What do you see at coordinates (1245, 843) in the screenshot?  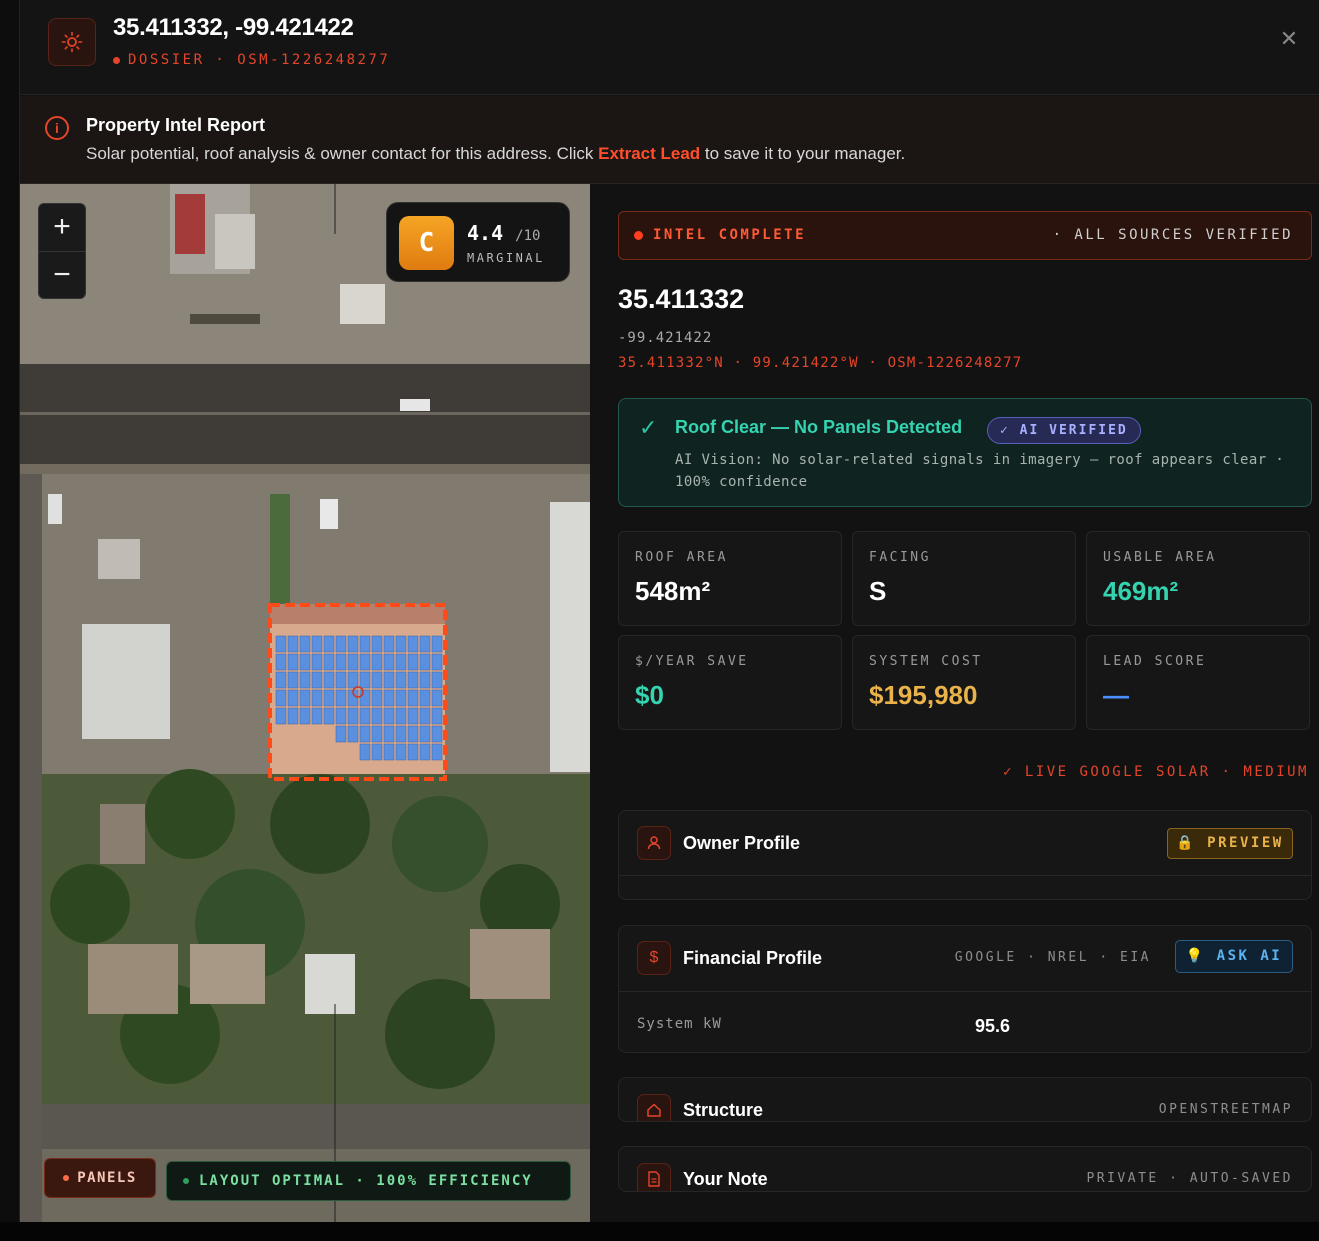 I see `preview-label: PREVIEW` at bounding box center [1245, 843].